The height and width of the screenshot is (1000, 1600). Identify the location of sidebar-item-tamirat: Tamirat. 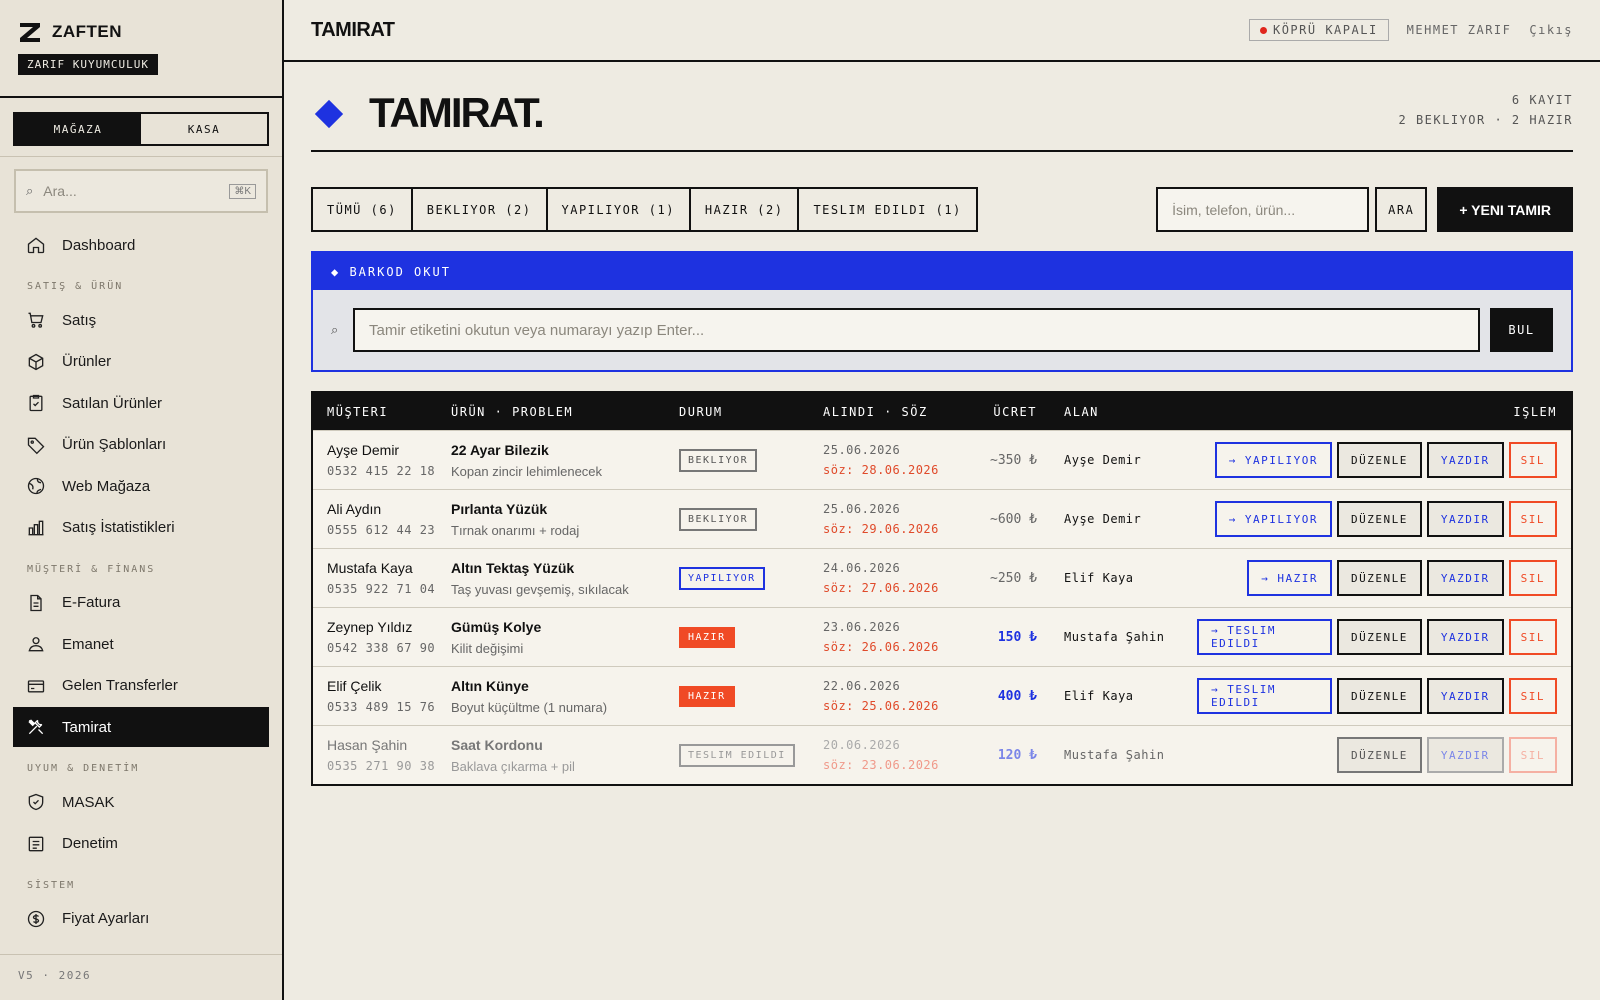
(141, 727).